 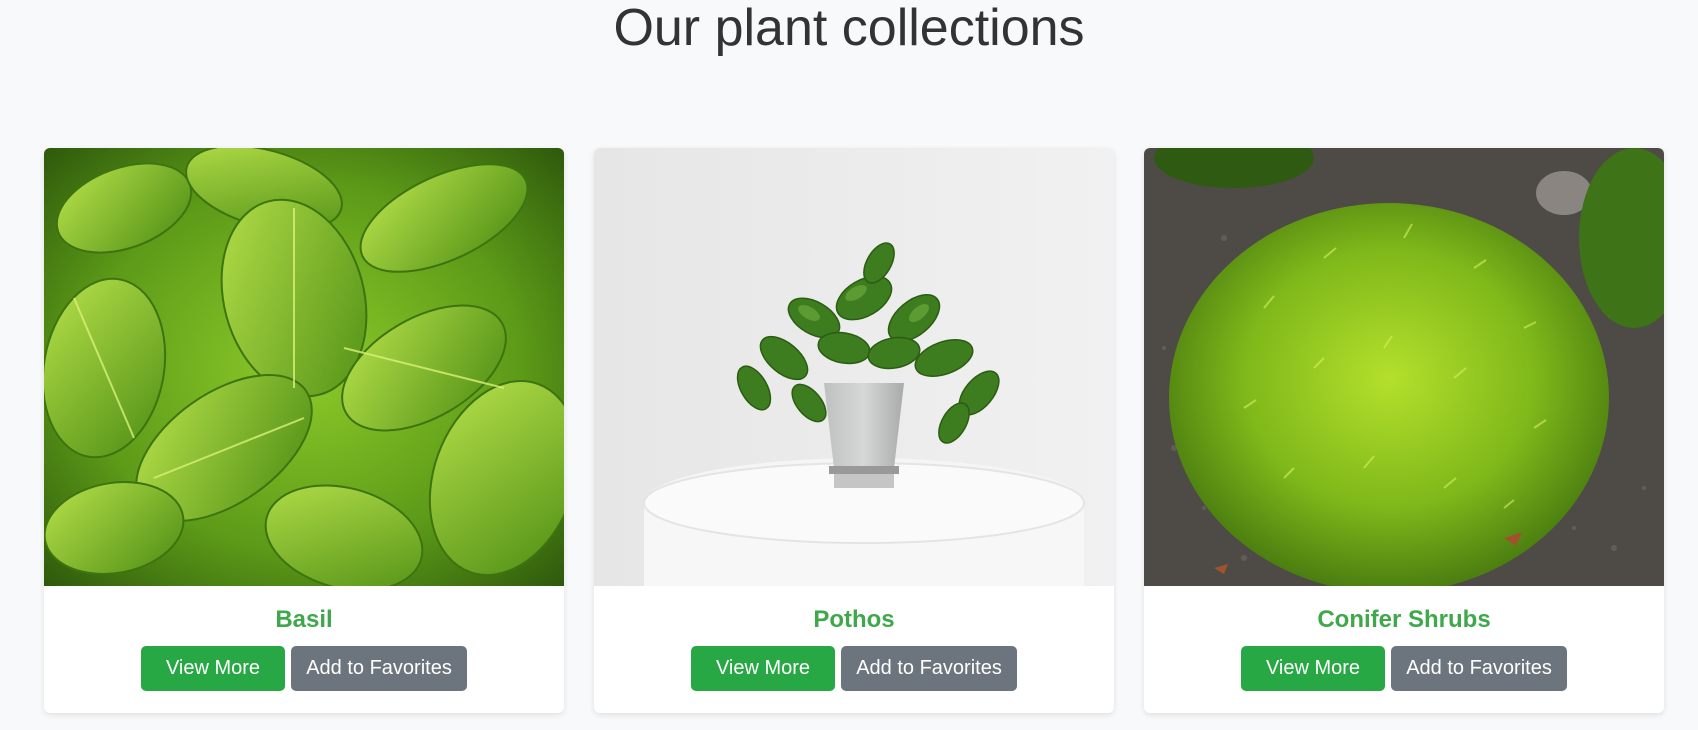 What do you see at coordinates (854, 619) in the screenshot?
I see `card-title: Pothos` at bounding box center [854, 619].